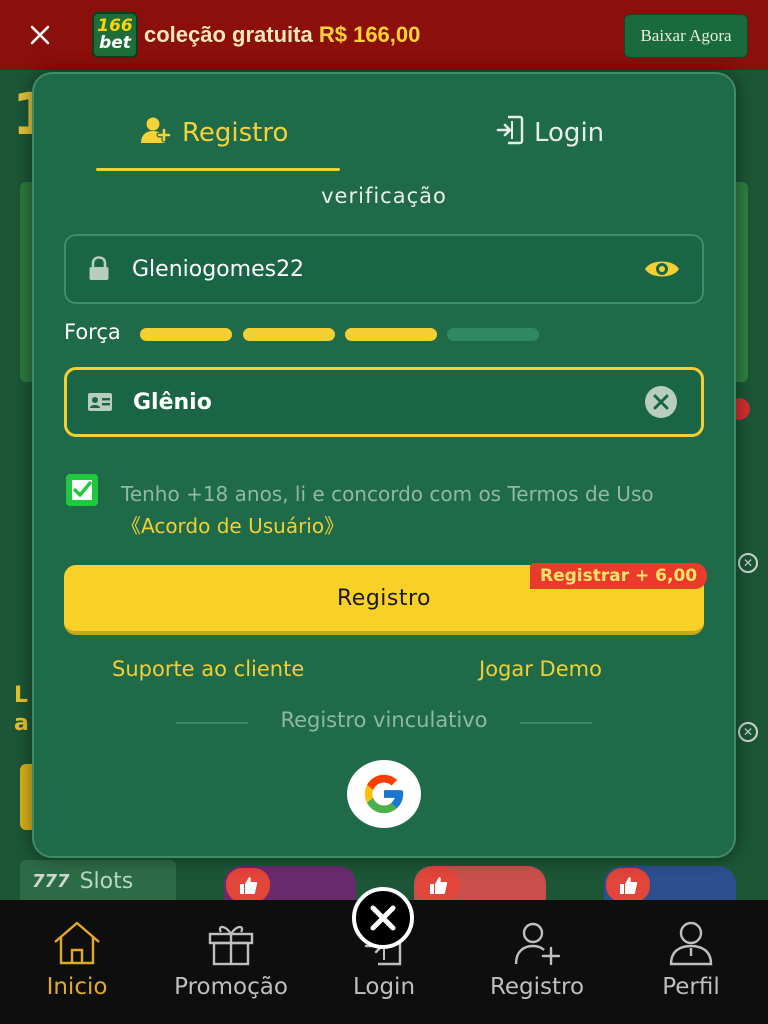  Describe the element at coordinates (540, 669) in the screenshot. I see `play-demo-link: Jogar Demo` at that location.